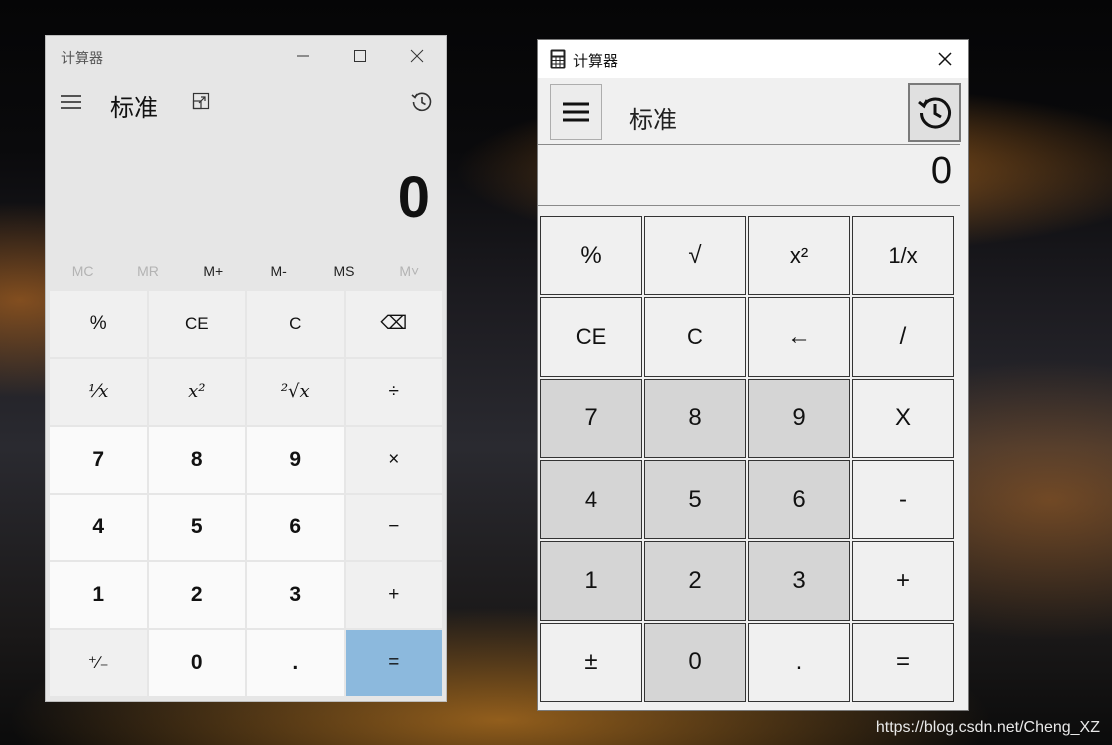 Image resolution: width=1112 pixels, height=745 pixels. Describe the element at coordinates (213, 271) in the screenshot. I see `memory-button: M+` at that location.